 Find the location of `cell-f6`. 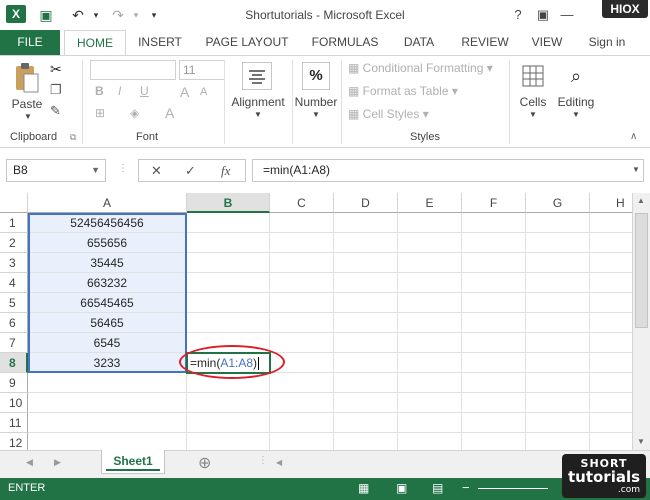

cell-f6 is located at coordinates (494, 323).